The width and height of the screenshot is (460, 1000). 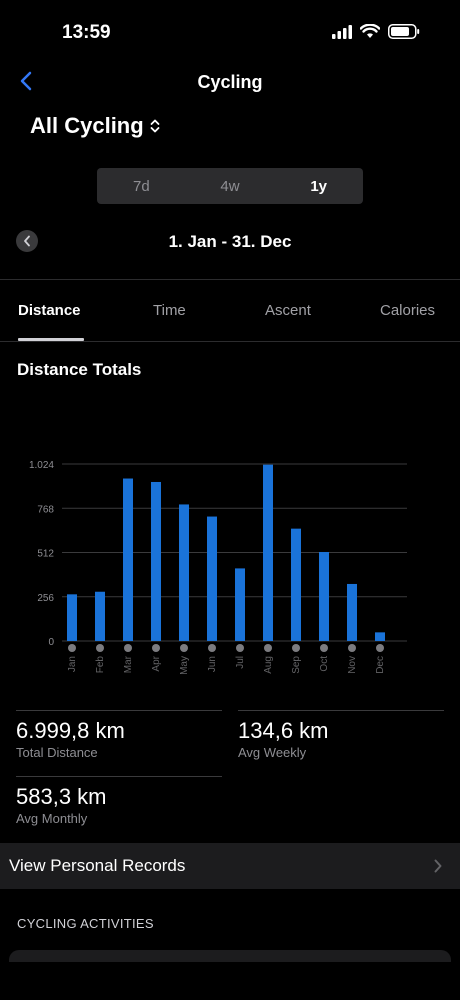 What do you see at coordinates (61, 796) in the screenshot?
I see `avg-monthly-value: 583,3 km` at bounding box center [61, 796].